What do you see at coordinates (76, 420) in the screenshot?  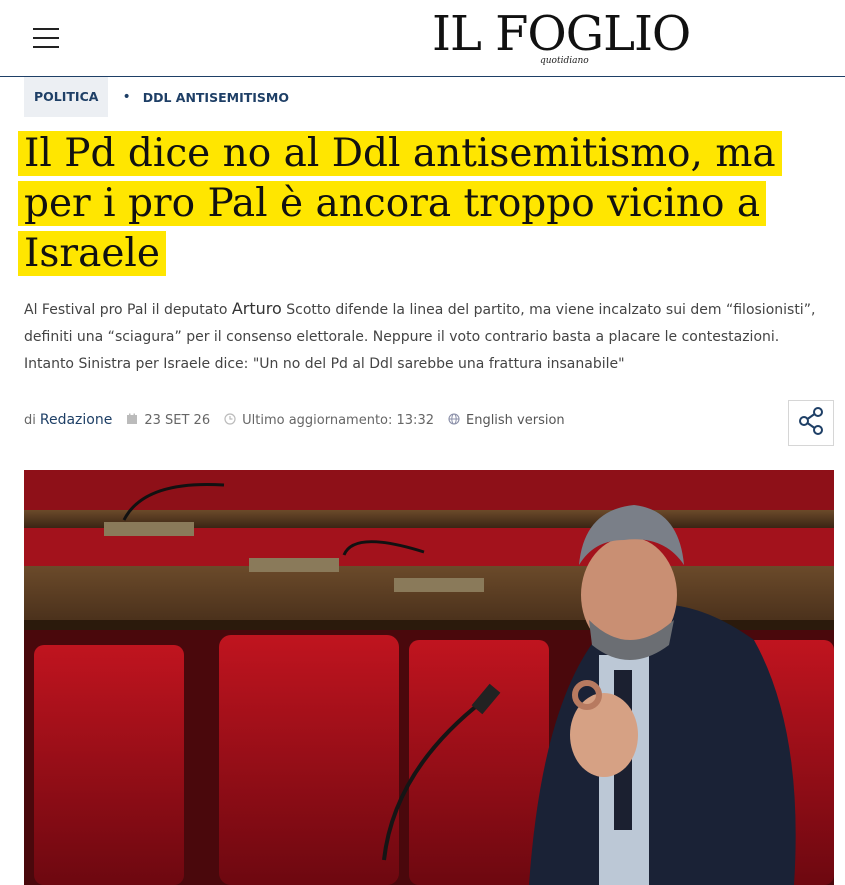 I see `author-link: Redazione` at bounding box center [76, 420].